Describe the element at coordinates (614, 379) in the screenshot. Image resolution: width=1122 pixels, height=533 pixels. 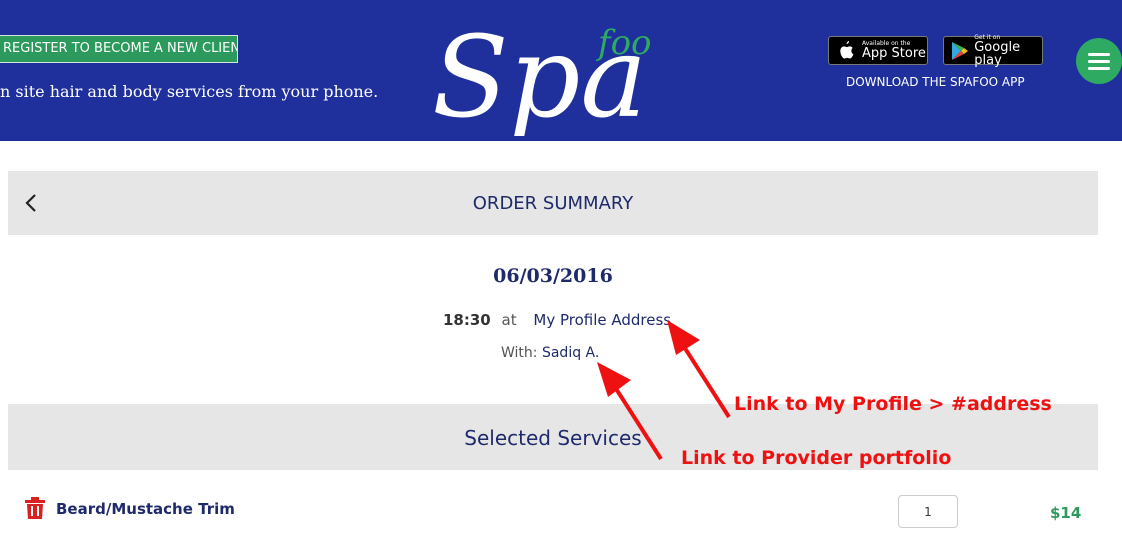
I see `annotation-arrowhead-provider` at that location.